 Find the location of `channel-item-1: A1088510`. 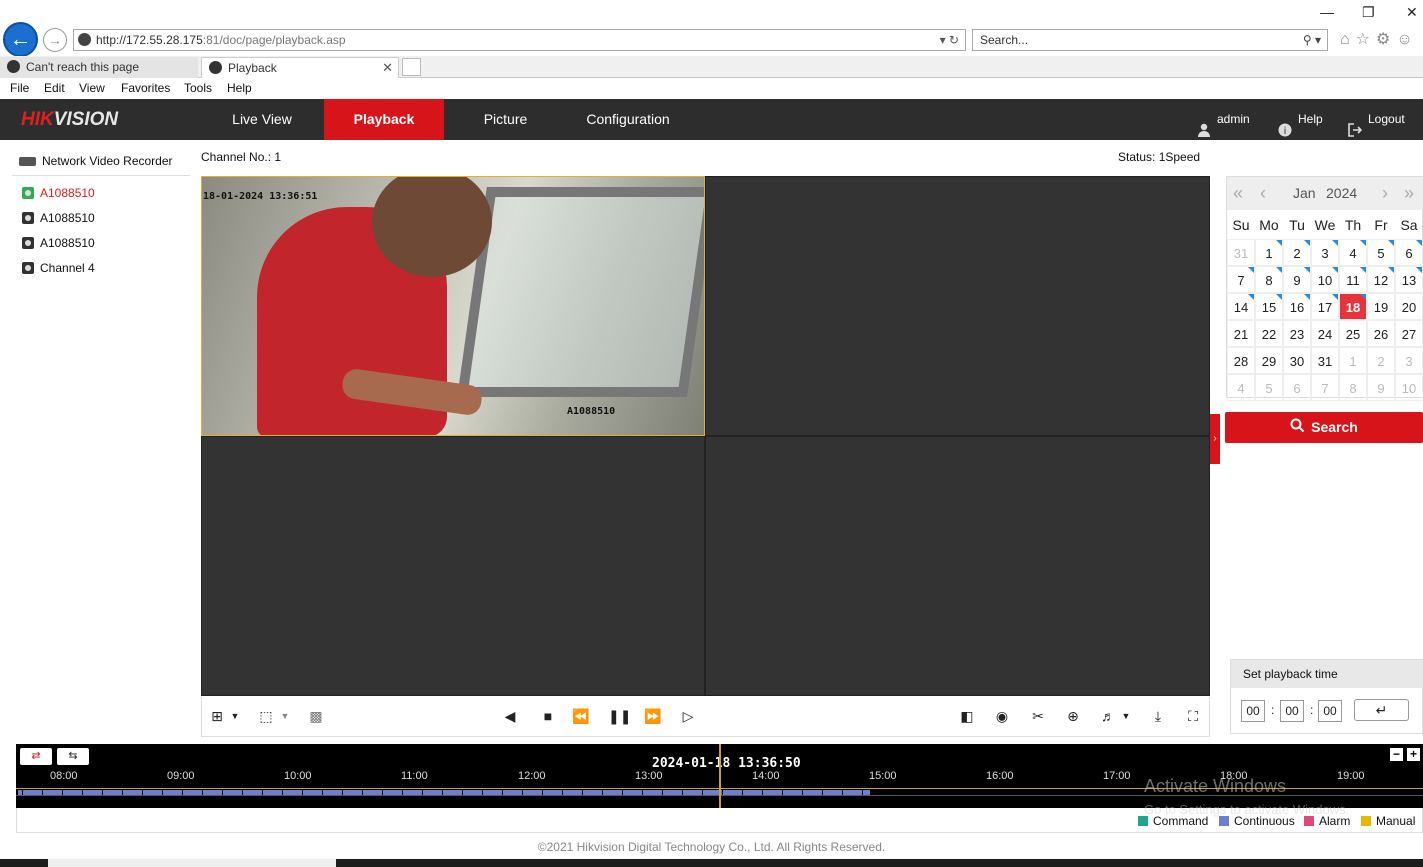

channel-item-1: A1088510 is located at coordinates (58, 193).